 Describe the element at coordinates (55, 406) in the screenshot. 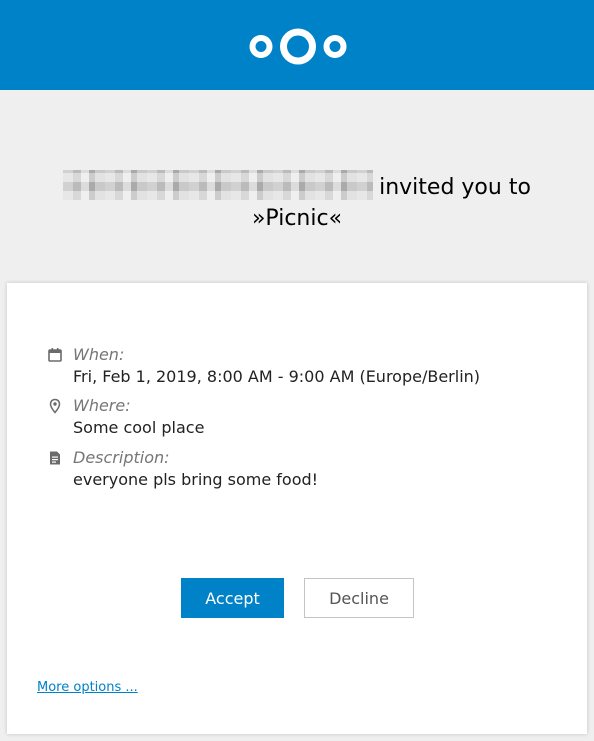

I see `location-pin-icon` at that location.